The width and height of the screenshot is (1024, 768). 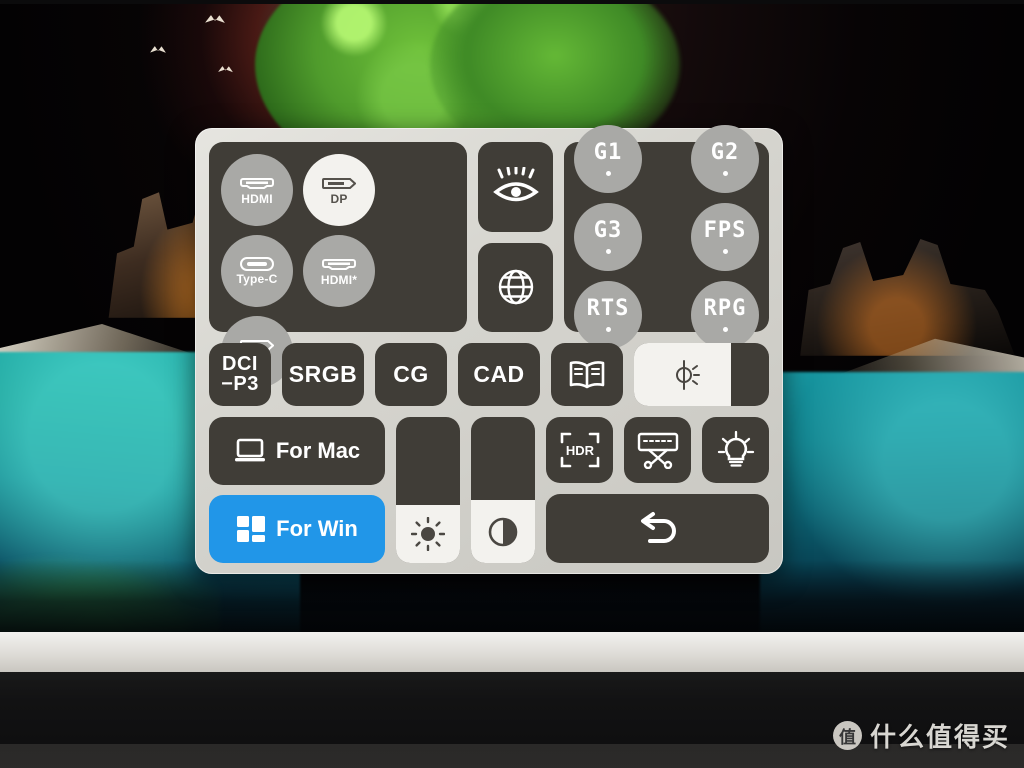 I want to click on color-mode-cg: CG, so click(x=411, y=374).